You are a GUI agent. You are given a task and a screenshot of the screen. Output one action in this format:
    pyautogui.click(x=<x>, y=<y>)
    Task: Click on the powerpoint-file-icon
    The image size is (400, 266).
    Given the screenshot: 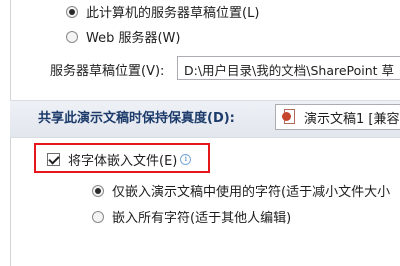 What is the action you would take?
    pyautogui.click(x=289, y=117)
    